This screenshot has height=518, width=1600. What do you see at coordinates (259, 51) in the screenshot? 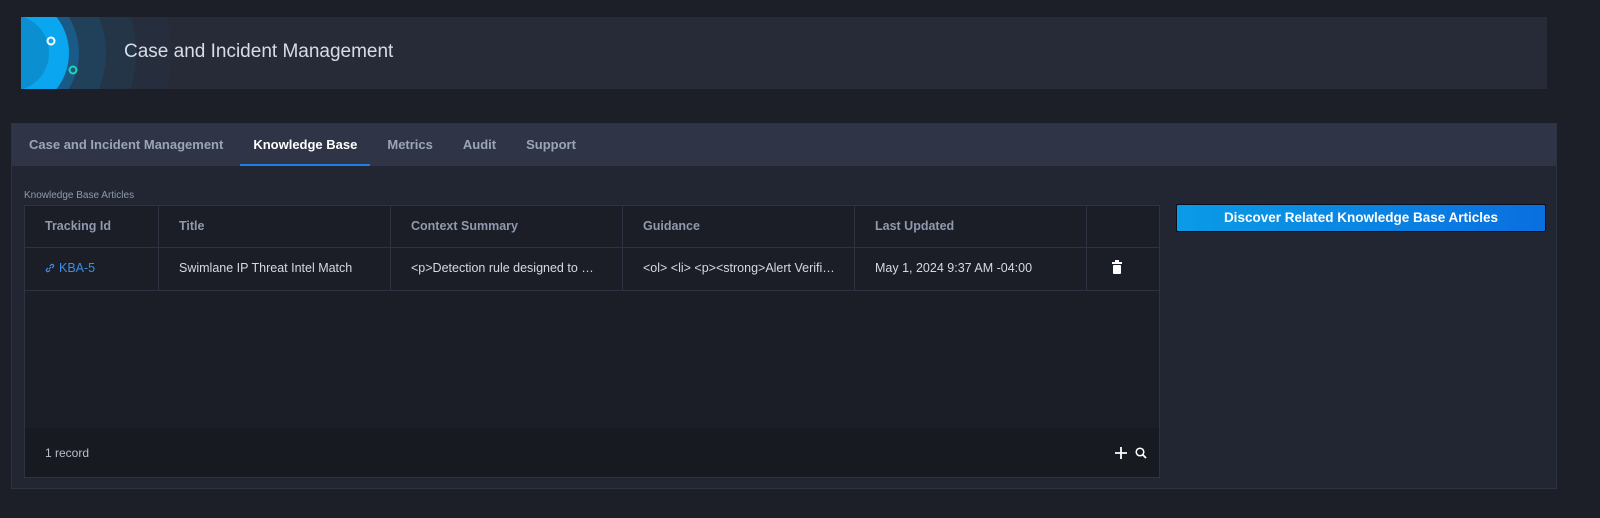
I see `app-title: Case and Incident Management` at bounding box center [259, 51].